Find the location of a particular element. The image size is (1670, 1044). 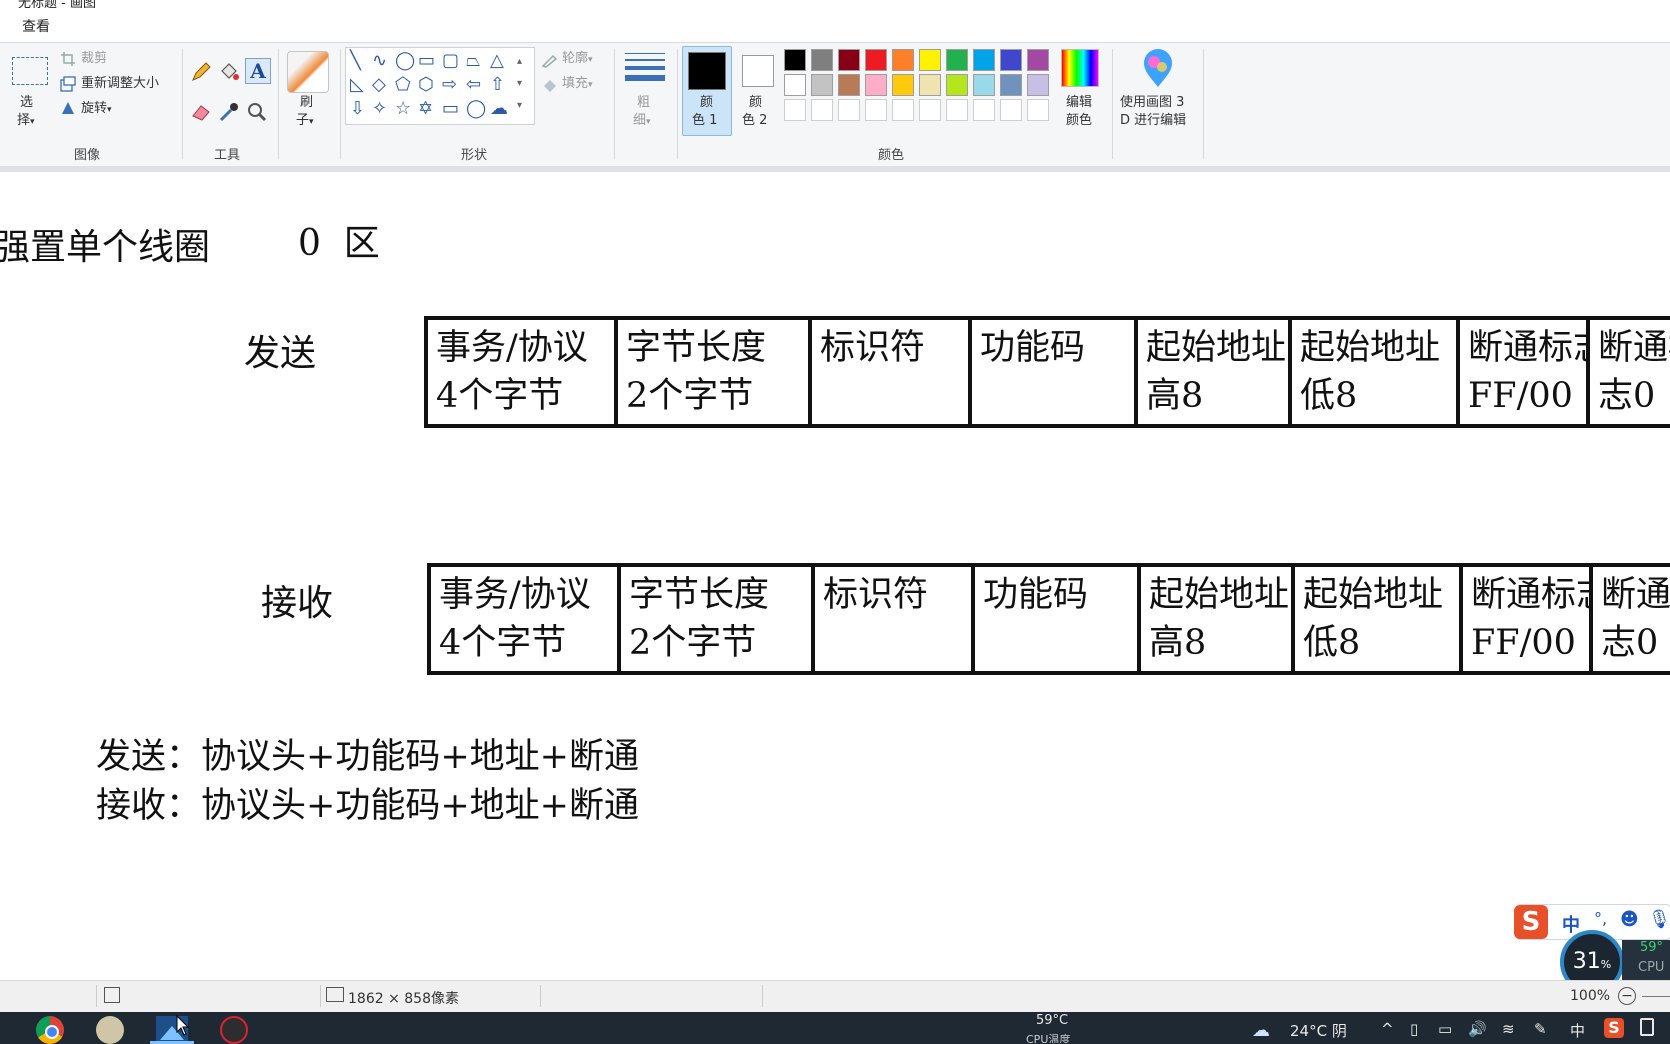

size-line-thickest is located at coordinates (645, 78).